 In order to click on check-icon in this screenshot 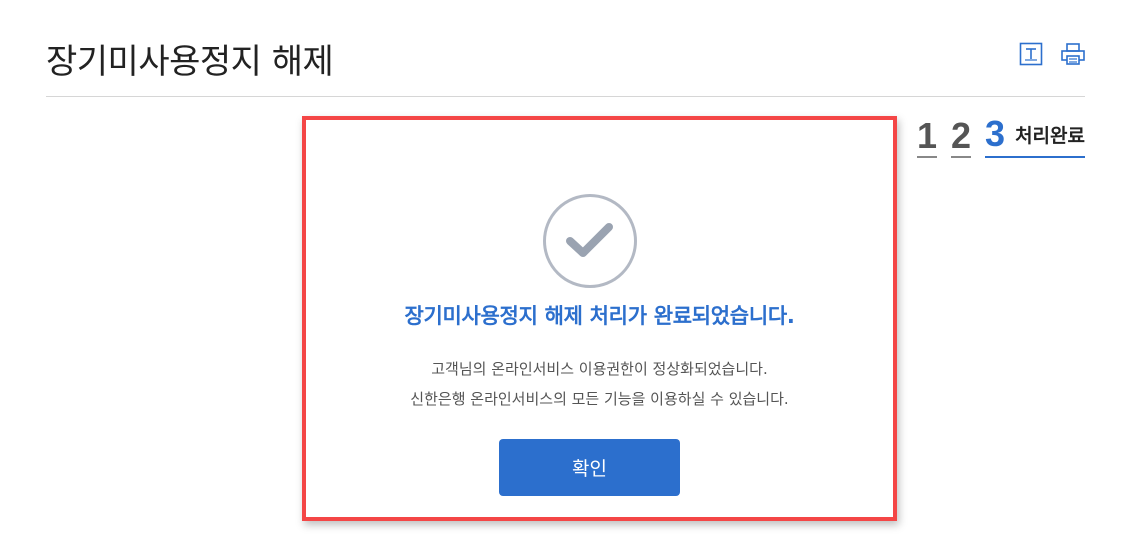, I will do `click(590, 241)`.